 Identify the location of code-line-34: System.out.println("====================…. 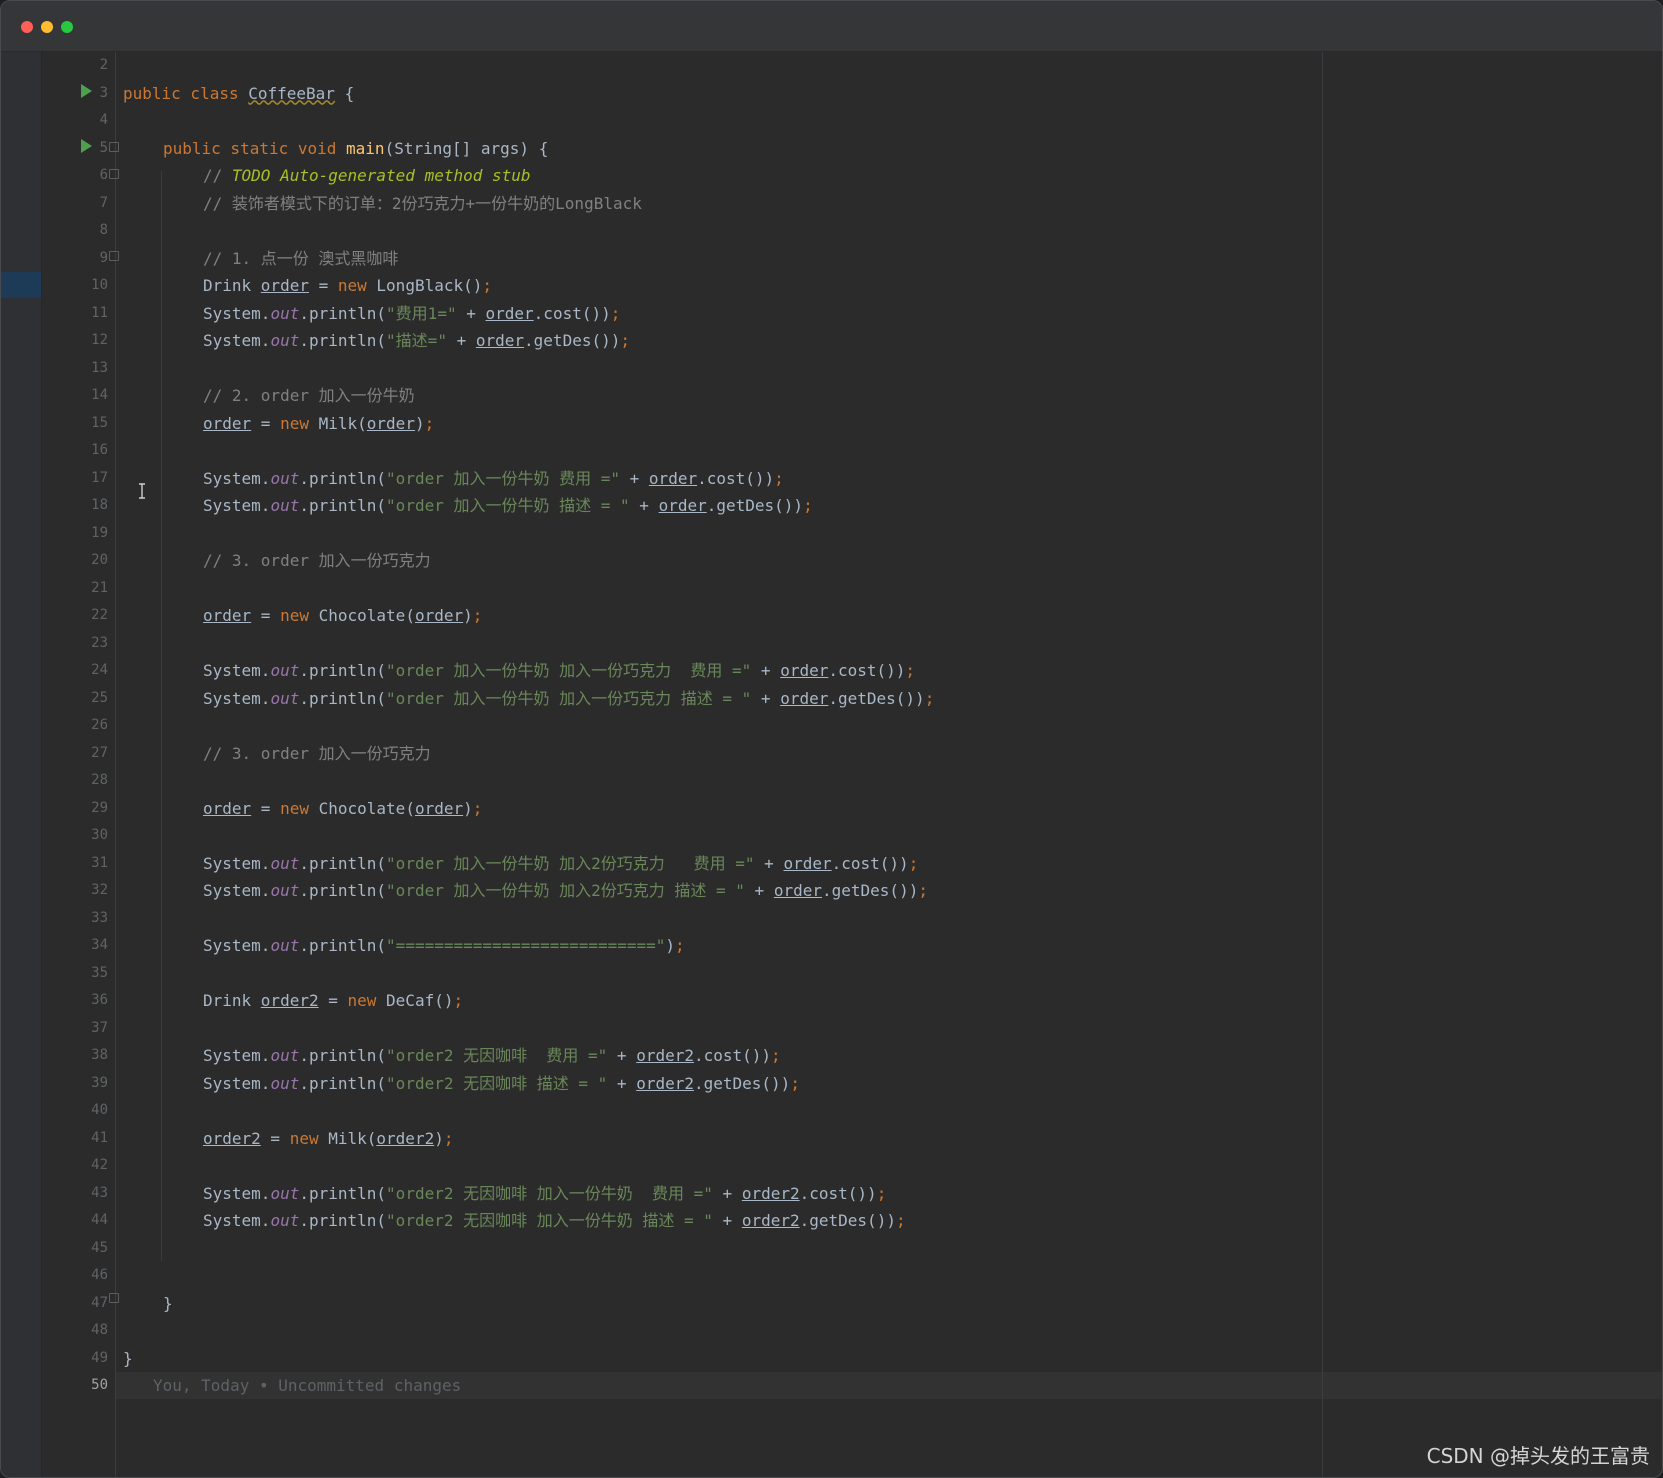
(444, 945).